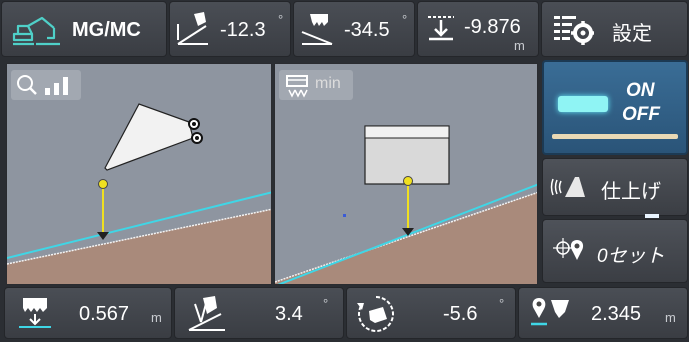  Describe the element at coordinates (156, 317) in the screenshot. I see `elevation-unit: m` at that location.